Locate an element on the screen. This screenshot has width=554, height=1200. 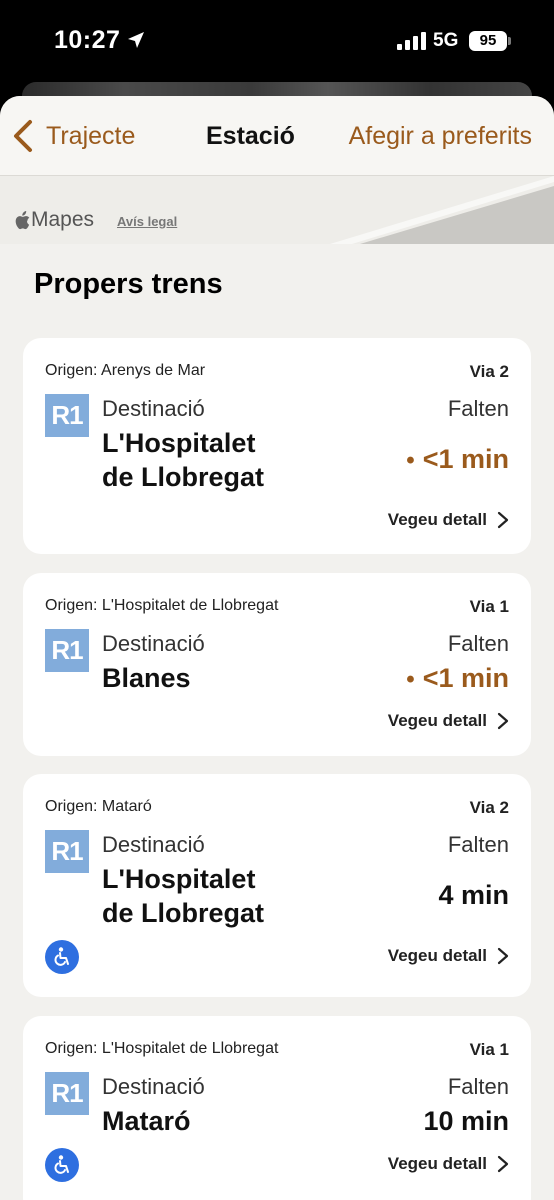
battery-icon: 95 is located at coordinates (488, 41).